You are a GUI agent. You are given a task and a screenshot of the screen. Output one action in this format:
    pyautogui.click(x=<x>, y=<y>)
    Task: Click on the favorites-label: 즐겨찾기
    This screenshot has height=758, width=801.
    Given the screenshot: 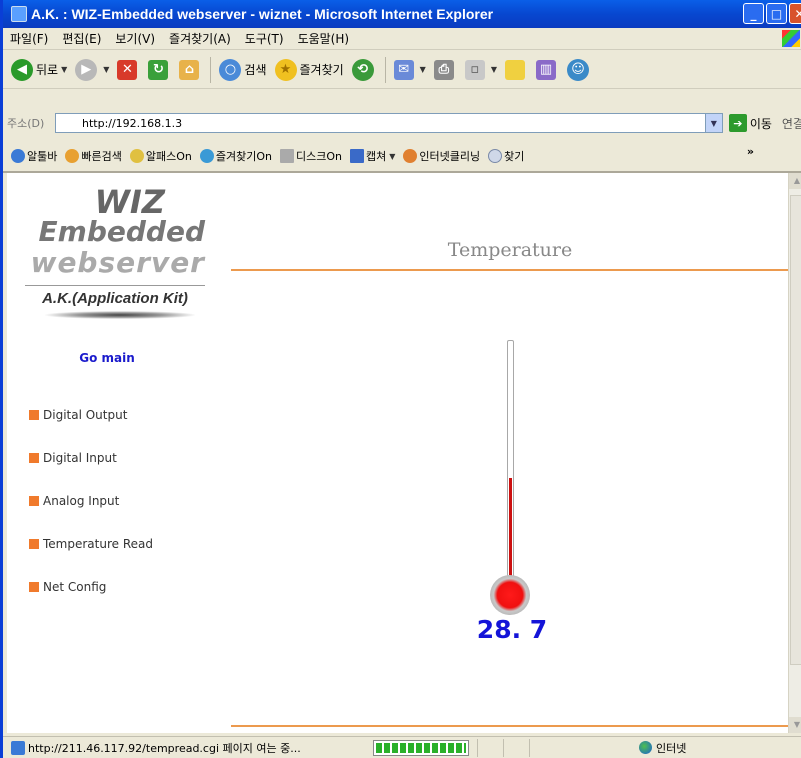 What is the action you would take?
    pyautogui.click(x=321, y=70)
    